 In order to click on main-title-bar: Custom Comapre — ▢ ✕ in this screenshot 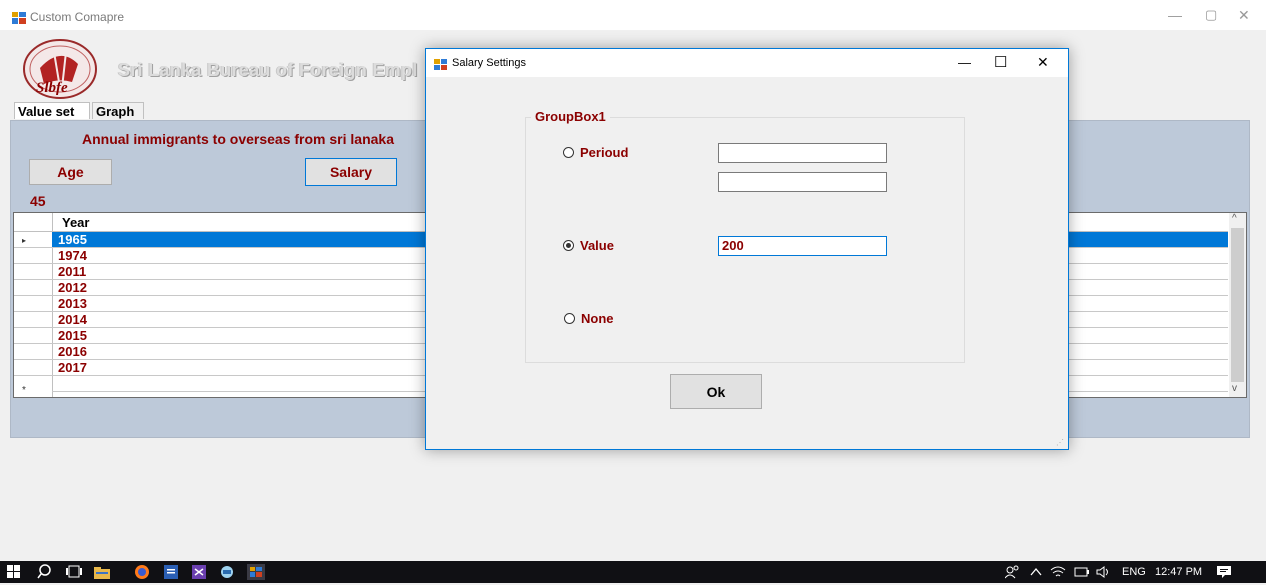, I will do `click(633, 15)`.